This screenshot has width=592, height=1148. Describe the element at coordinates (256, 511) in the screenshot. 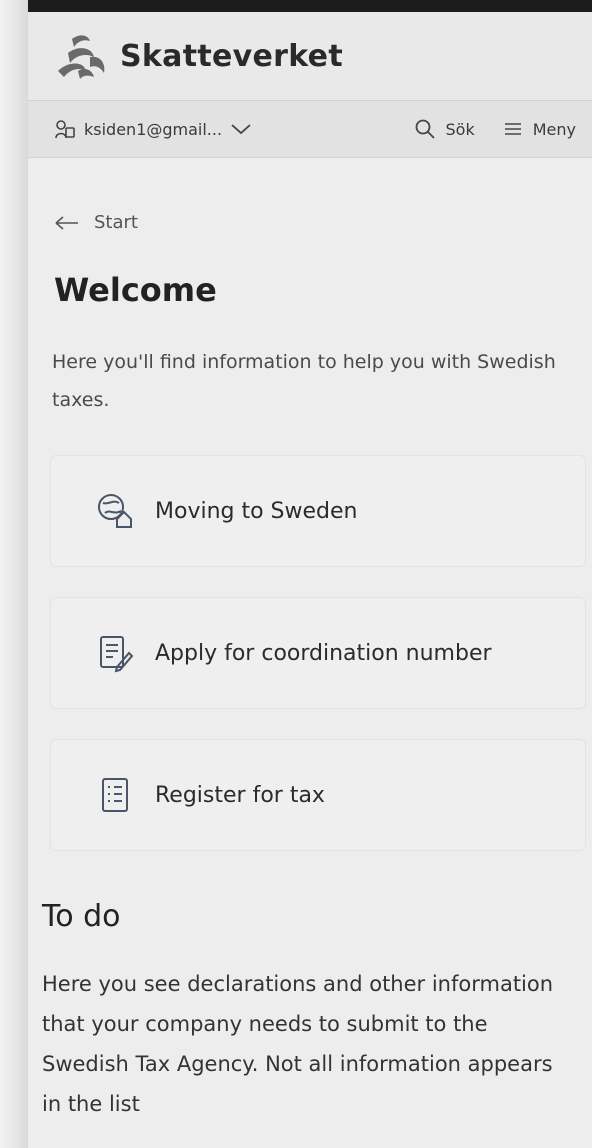

I see `card-label: Moving to Sweden` at that location.